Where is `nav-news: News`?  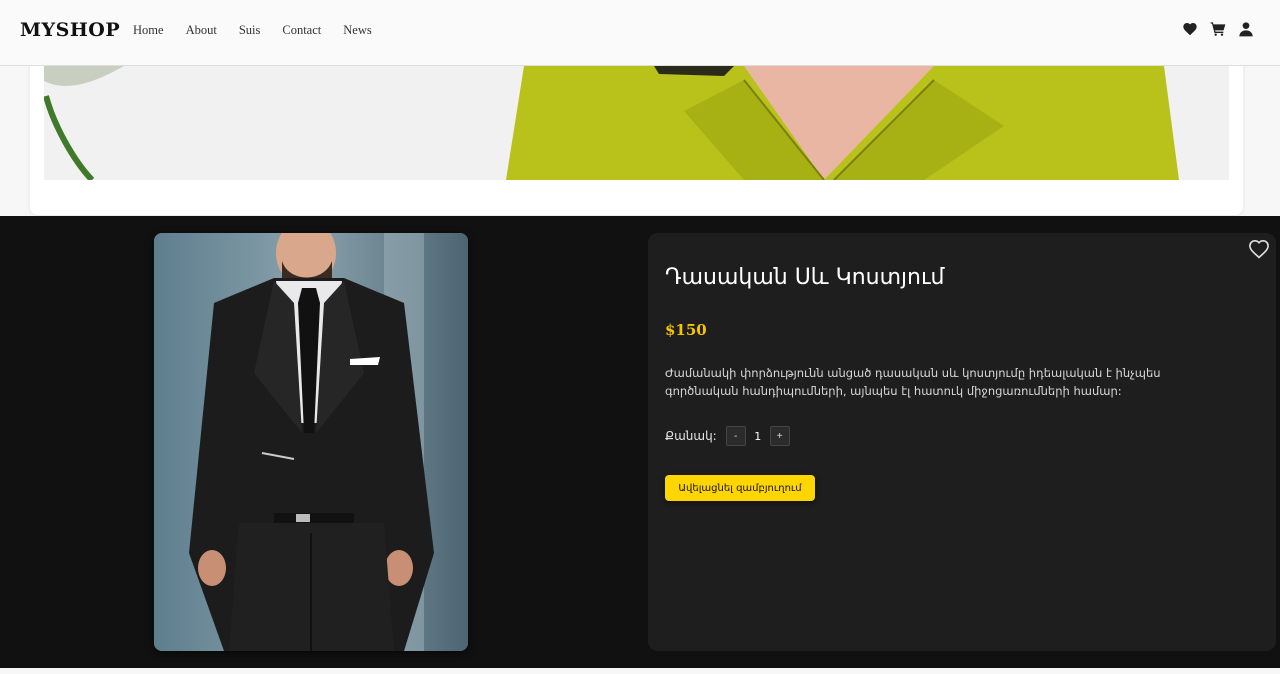 nav-news: News is located at coordinates (357, 30).